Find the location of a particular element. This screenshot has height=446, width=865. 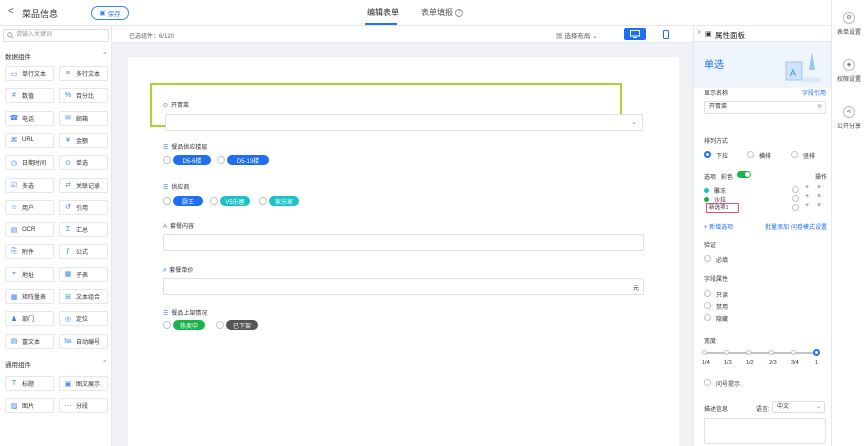

permission-settings-button: ◈ 权限设置 is located at coordinates (848, 71).